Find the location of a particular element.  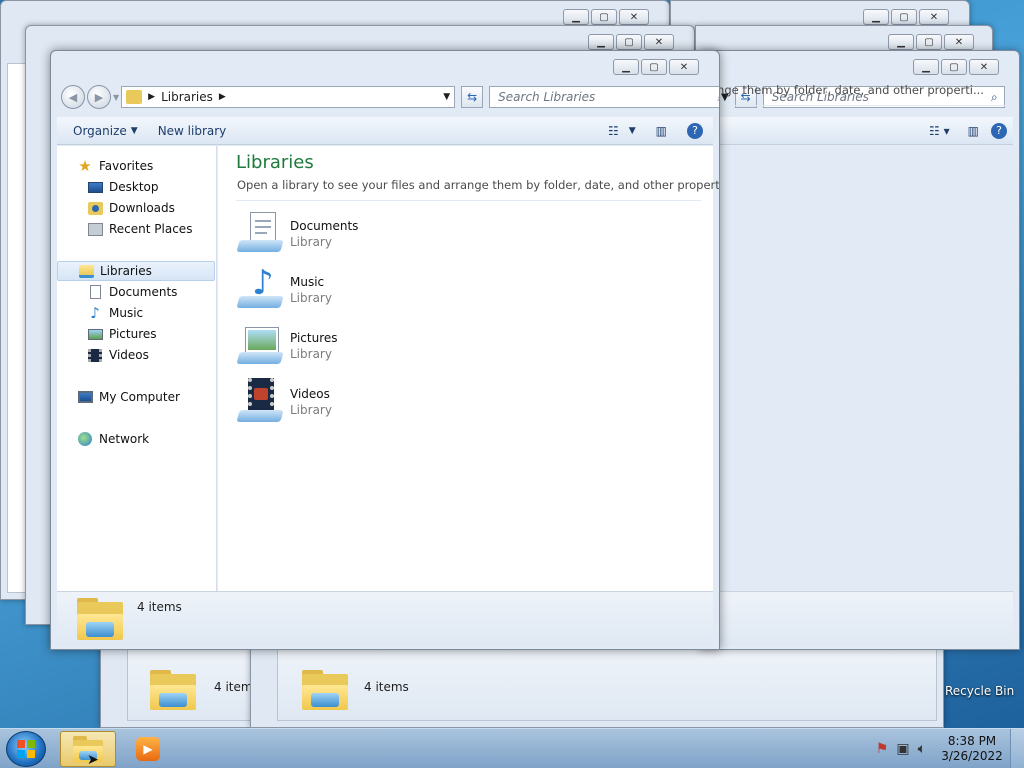

address-bar: ▶ Libraries ▶ ▼ is located at coordinates (288, 97).